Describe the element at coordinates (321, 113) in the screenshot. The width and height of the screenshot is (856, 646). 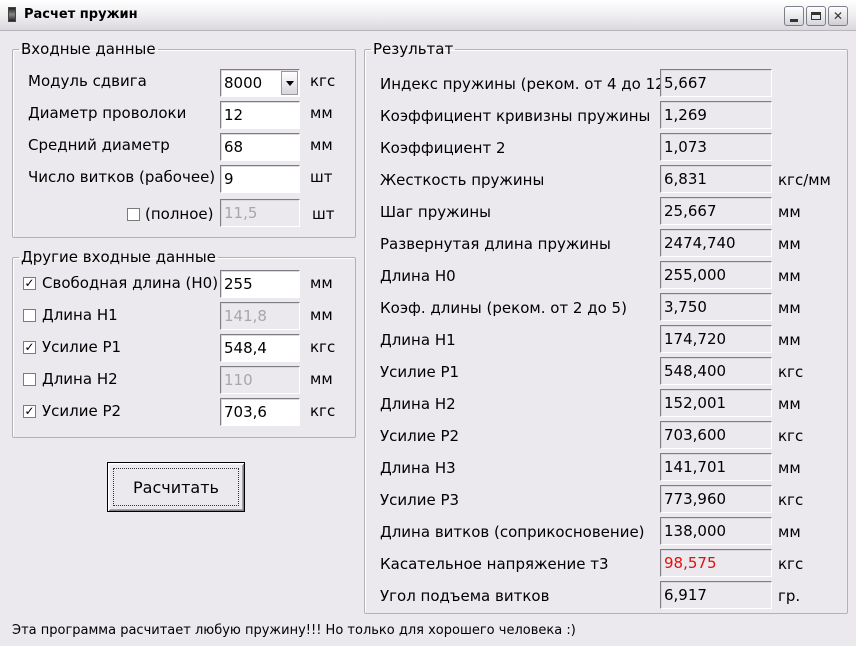
I see `wire-diameter-unit: мм` at that location.